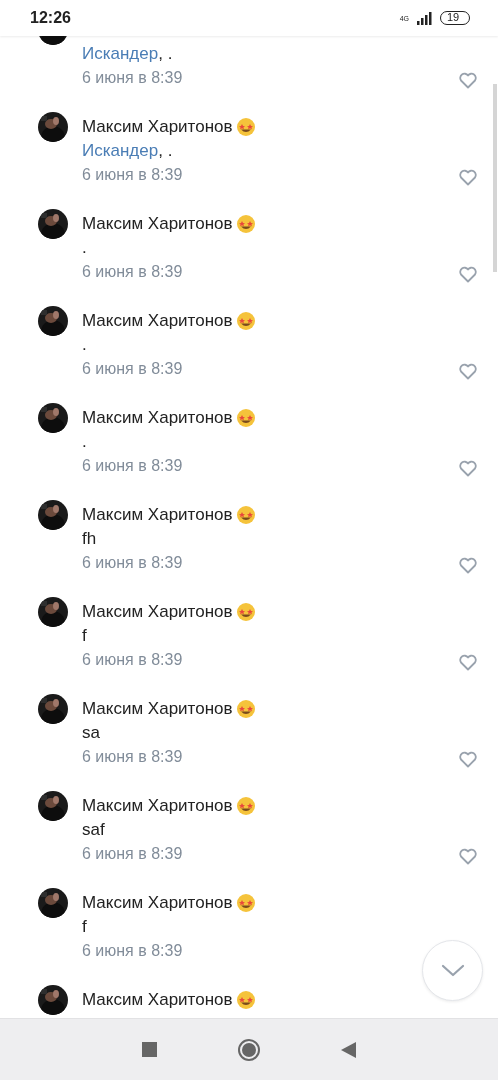  I want to click on comment-text: sa, so click(91, 733).